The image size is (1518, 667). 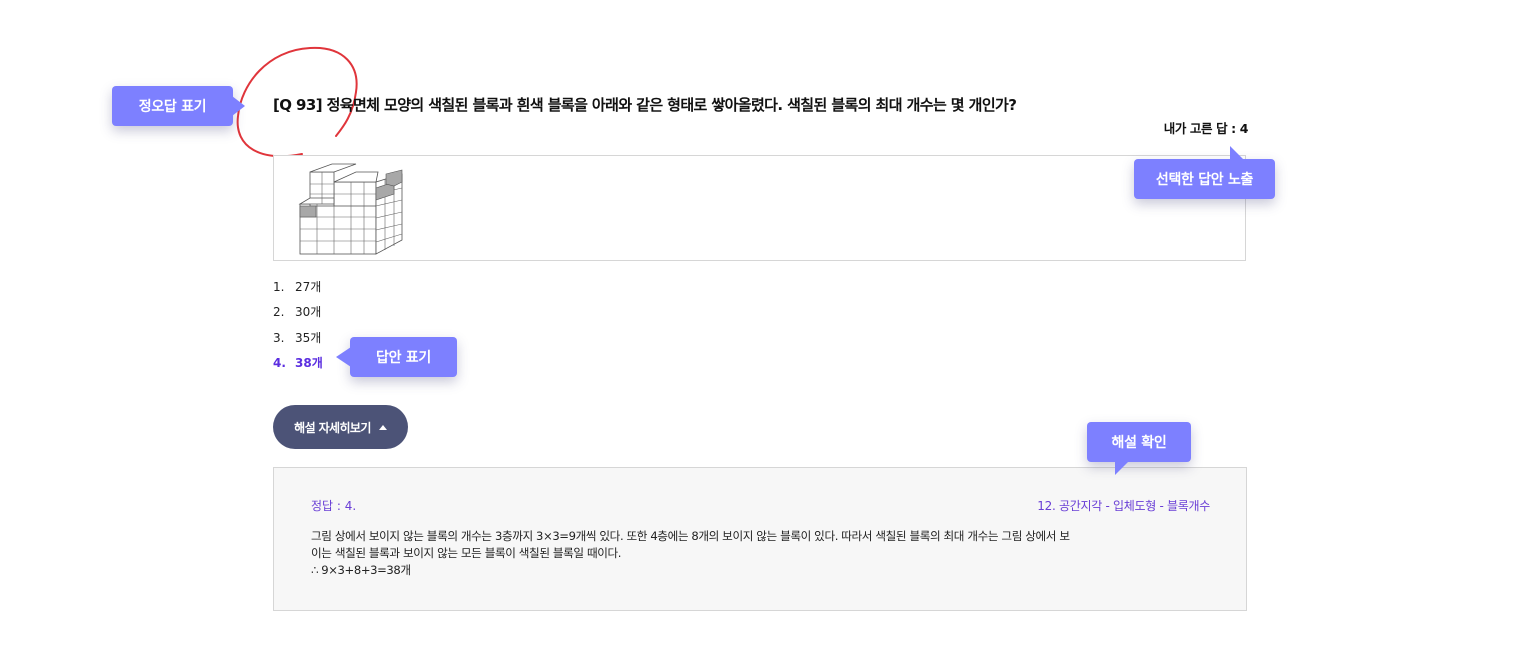 I want to click on annotation-answer-mark-tag: 답안 표기, so click(x=396, y=357).